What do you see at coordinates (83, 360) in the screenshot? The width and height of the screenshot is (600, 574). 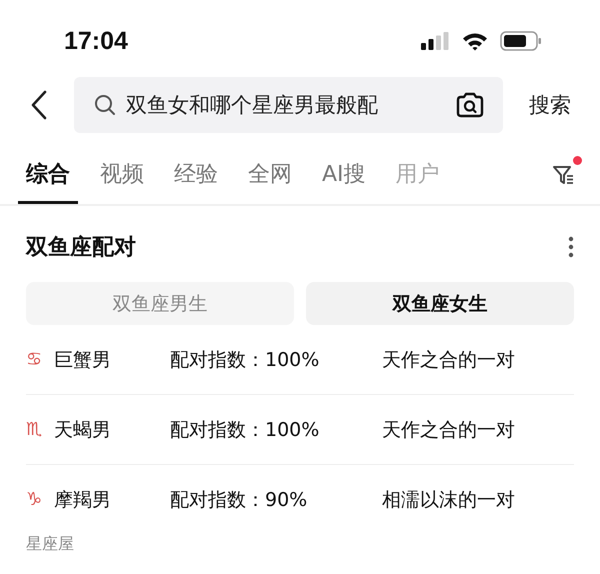 I see `sign-name: 巨蟹男` at bounding box center [83, 360].